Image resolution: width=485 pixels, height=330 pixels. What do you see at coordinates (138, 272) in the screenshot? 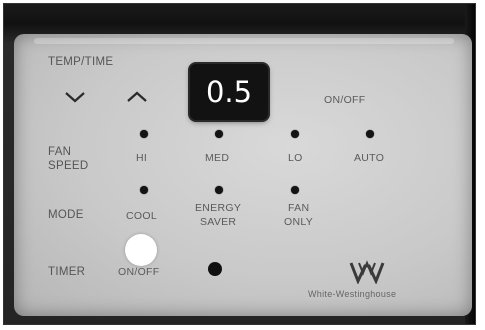
I see `timer-on-off-button: ON/OFF` at bounding box center [138, 272].